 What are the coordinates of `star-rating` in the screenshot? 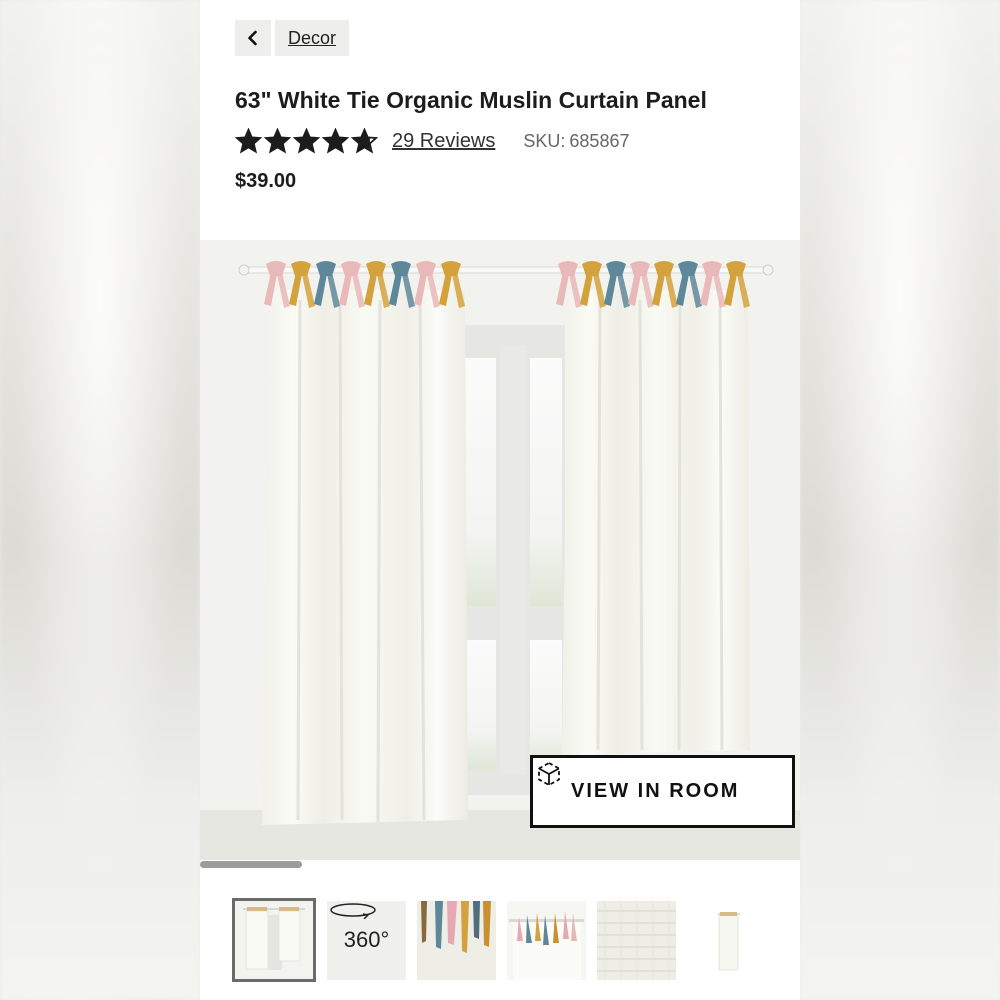 It's located at (306, 141).